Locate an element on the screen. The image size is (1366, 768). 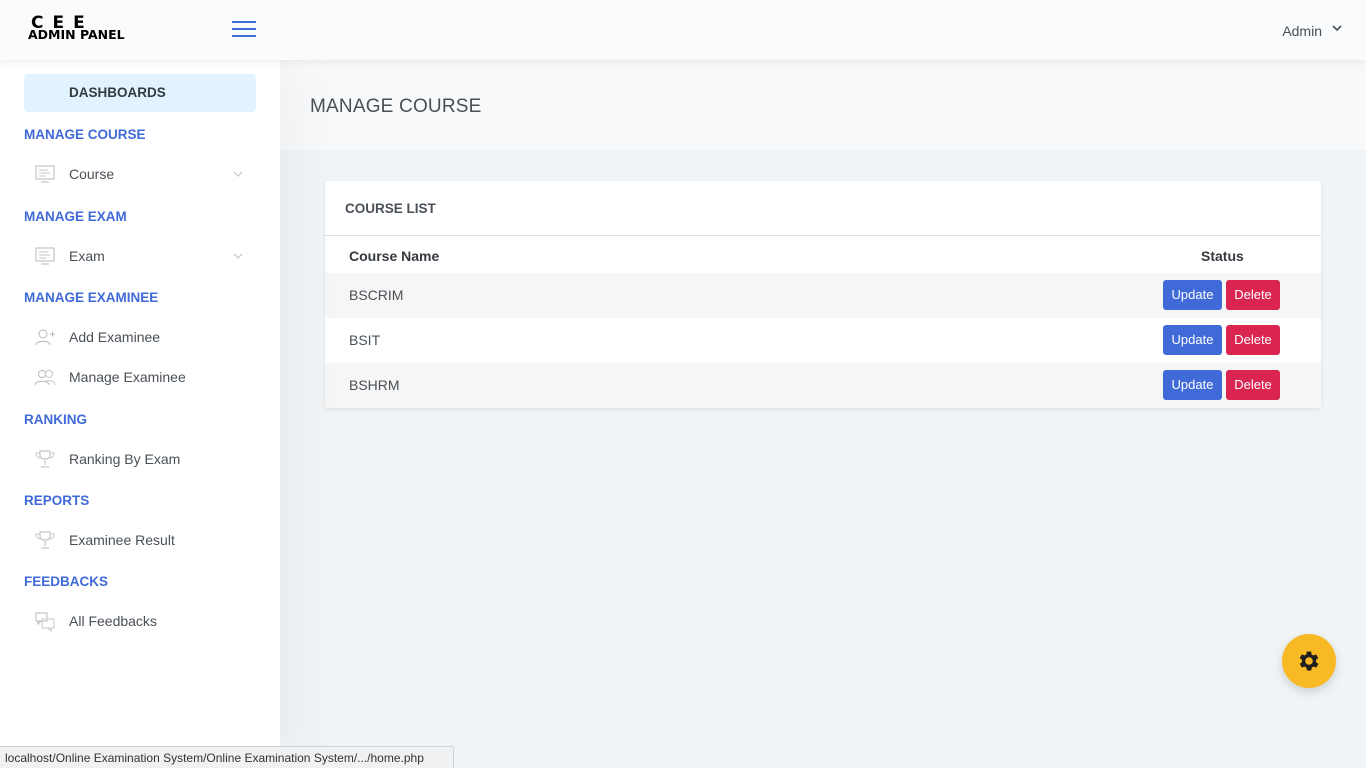
sidebar-item-manage-examinee: Manage Examinee is located at coordinates (140, 377).